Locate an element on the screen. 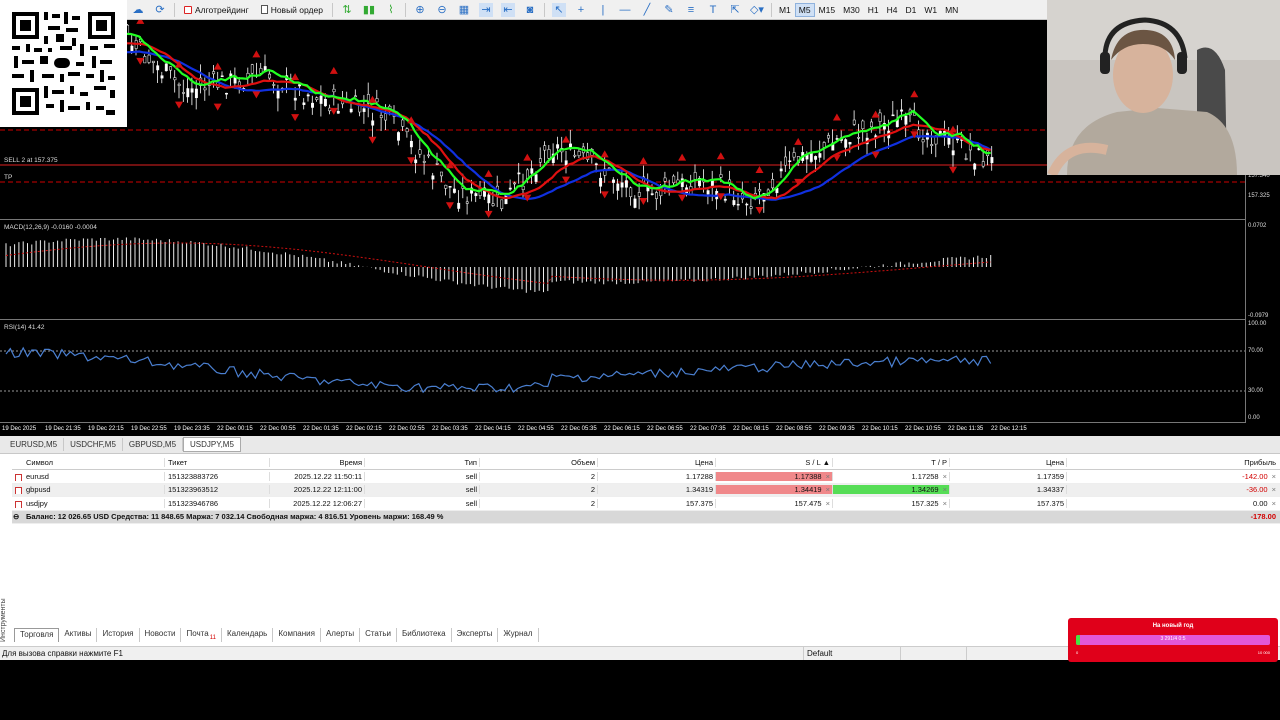 This screenshot has width=1280, height=720. macd-axis-bottom: -0.0979 is located at coordinates (1258, 316).